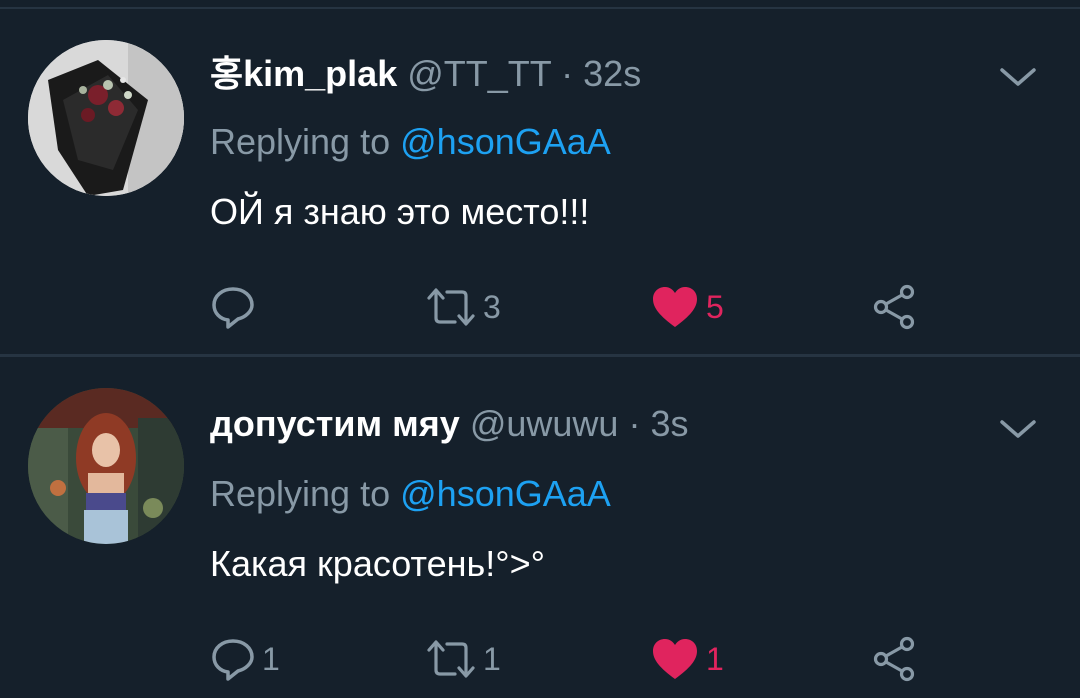  Describe the element at coordinates (492, 306) in the screenshot. I see `retweet-count: 3` at that location.